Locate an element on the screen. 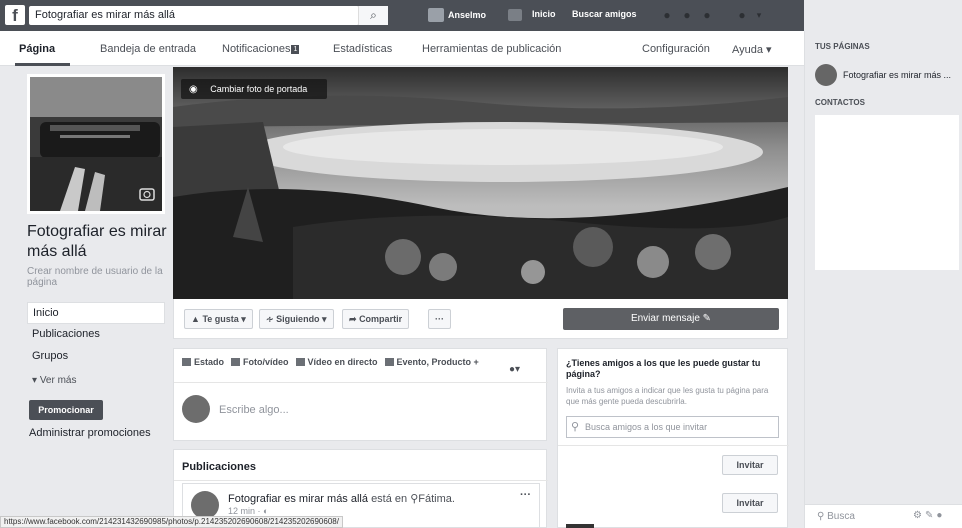  tab-settings: Configuración is located at coordinates (676, 49).